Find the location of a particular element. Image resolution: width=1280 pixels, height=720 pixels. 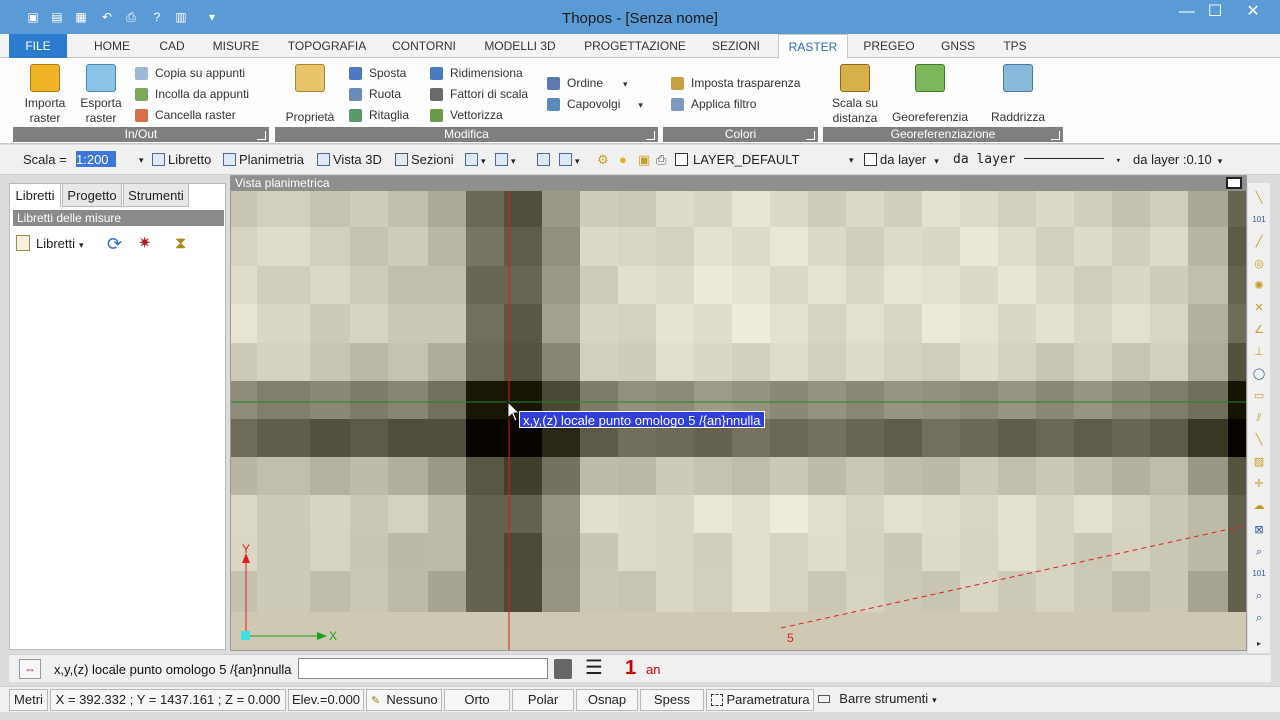

zoom-window-icon: ⊠ is located at coordinates (1259, 530).